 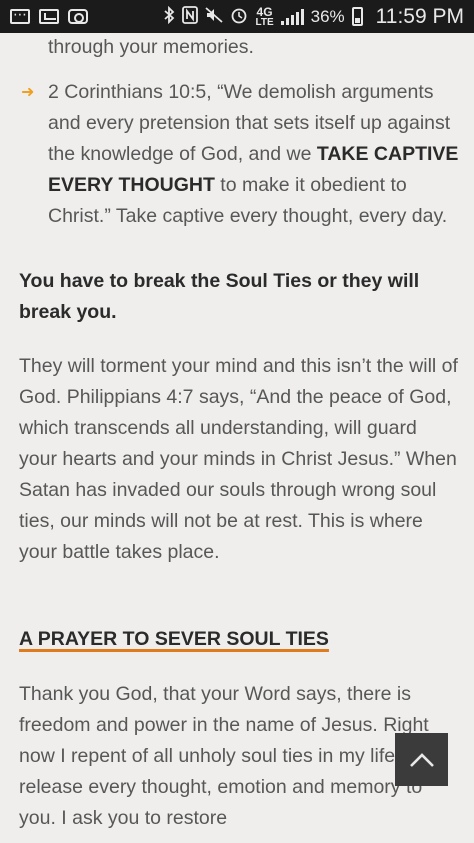 I want to click on alarm-icon, so click(x=239, y=17).